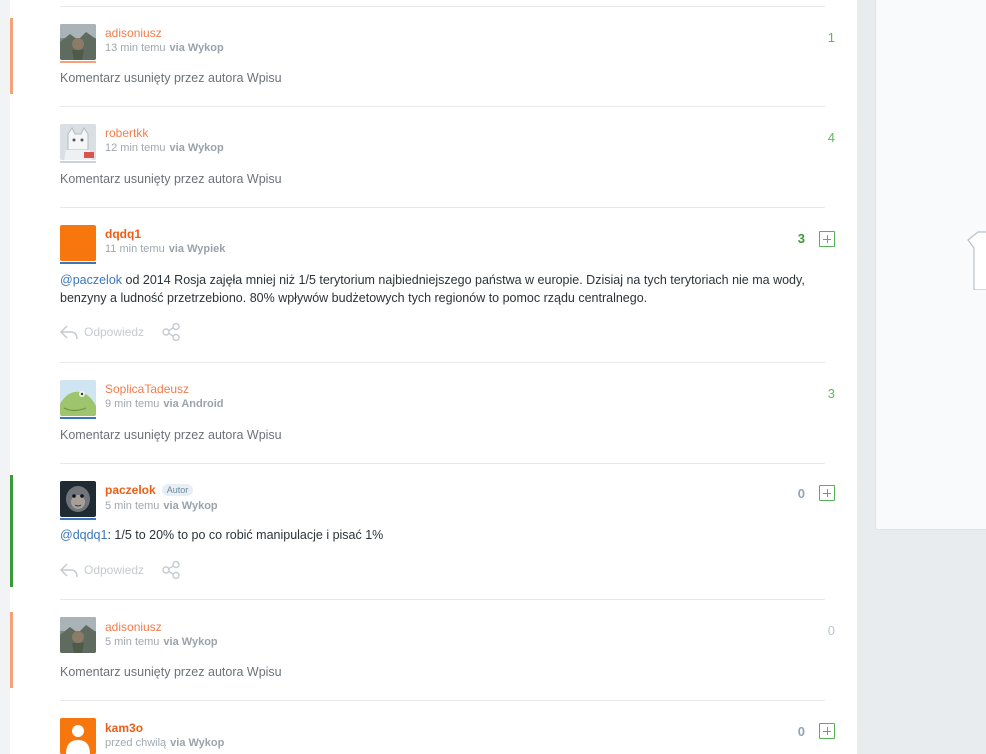  I want to click on left-gutter, so click(5, 377).